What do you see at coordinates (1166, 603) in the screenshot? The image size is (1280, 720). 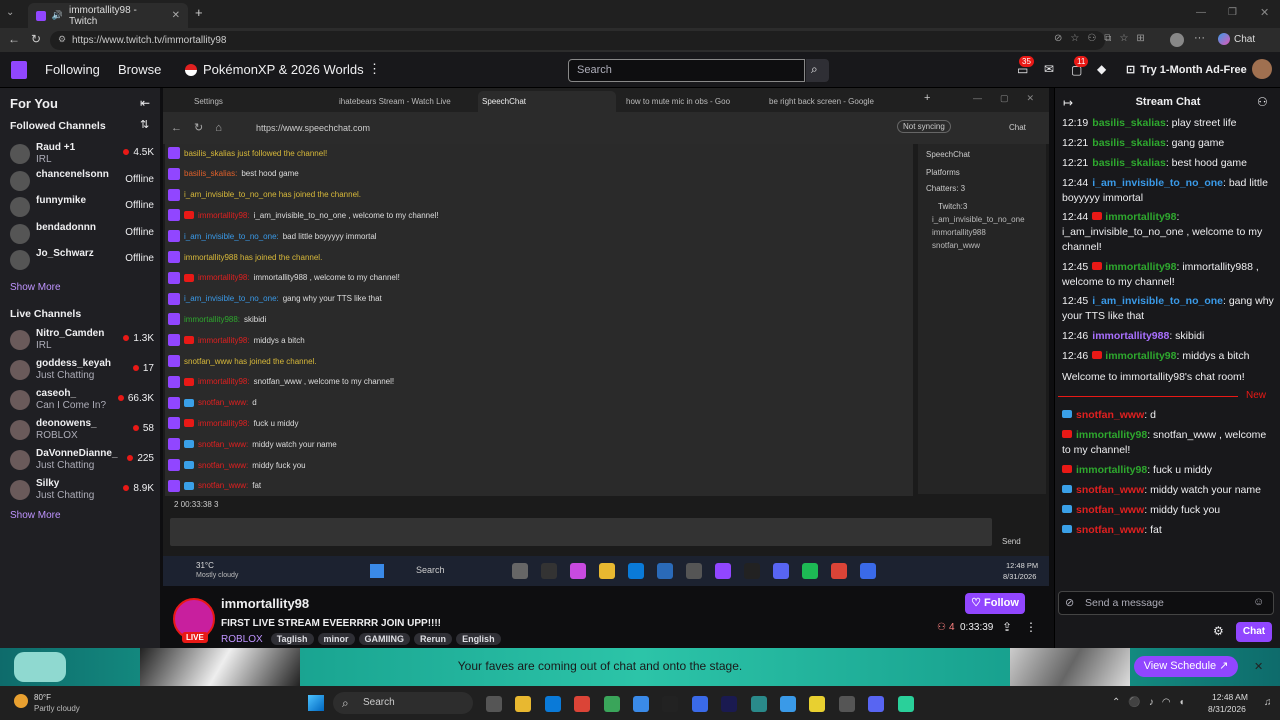 I see `chat-input: Send a message` at bounding box center [1166, 603].